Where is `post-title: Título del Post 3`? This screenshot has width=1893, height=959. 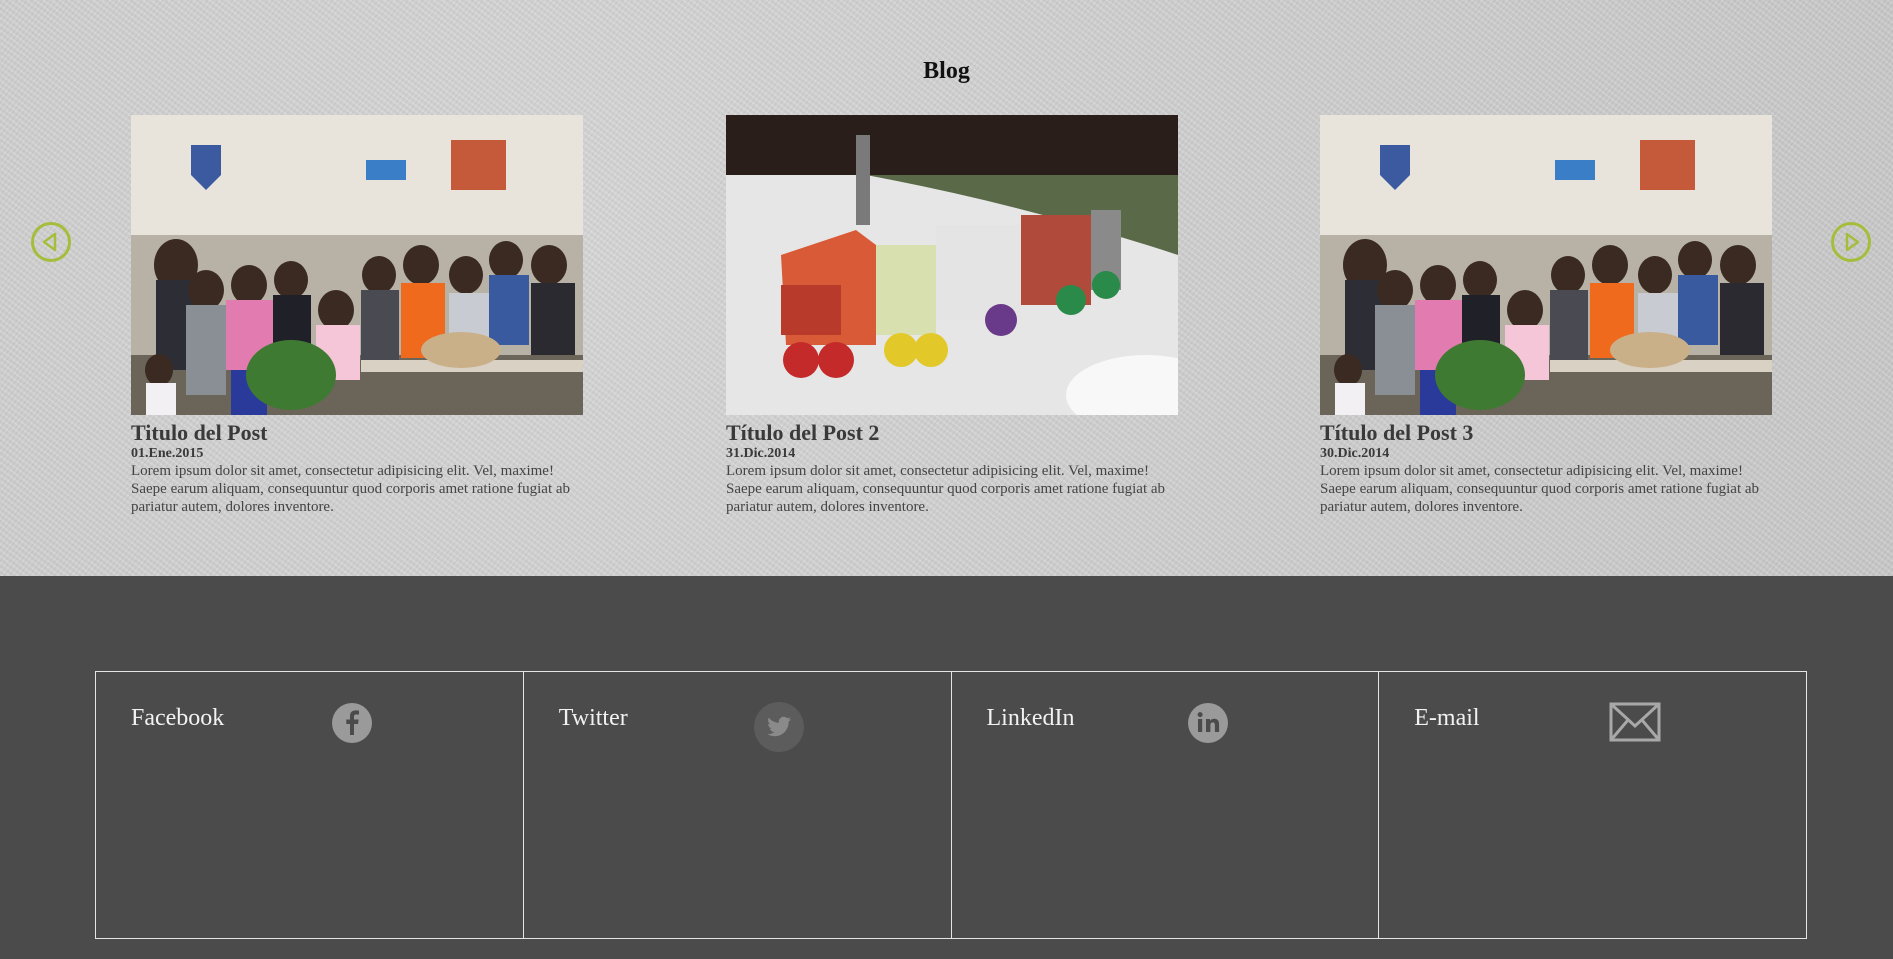
post-title: Título del Post 3 is located at coordinates (1546, 433).